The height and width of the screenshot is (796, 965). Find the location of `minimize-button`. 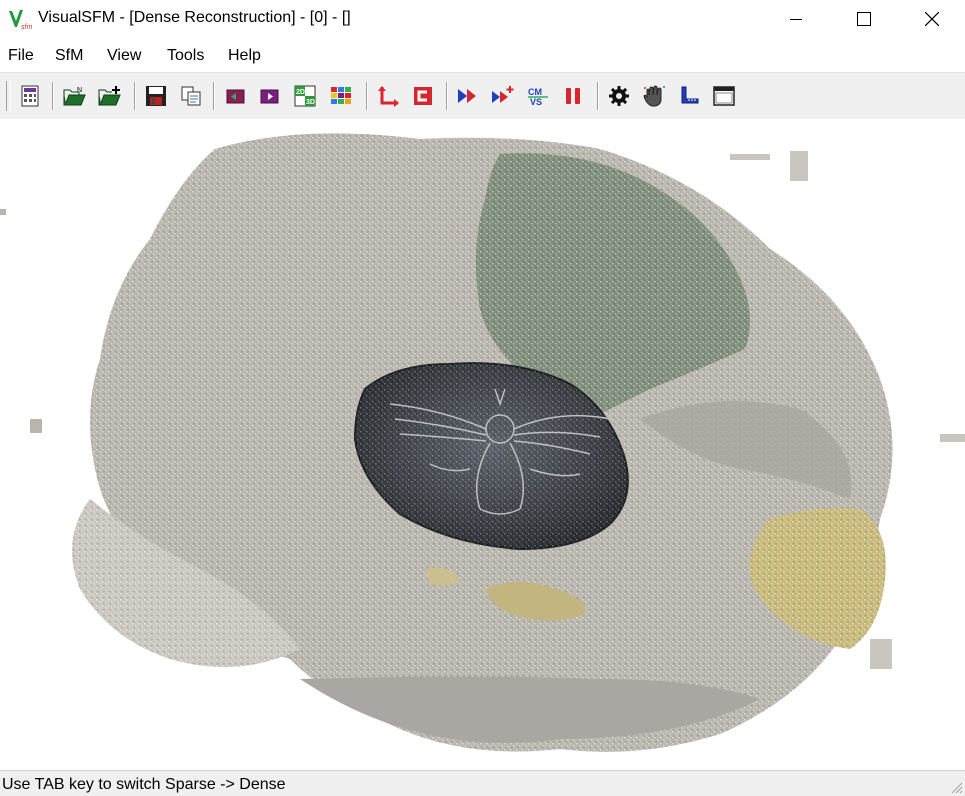

minimize-button is located at coordinates (796, 19).